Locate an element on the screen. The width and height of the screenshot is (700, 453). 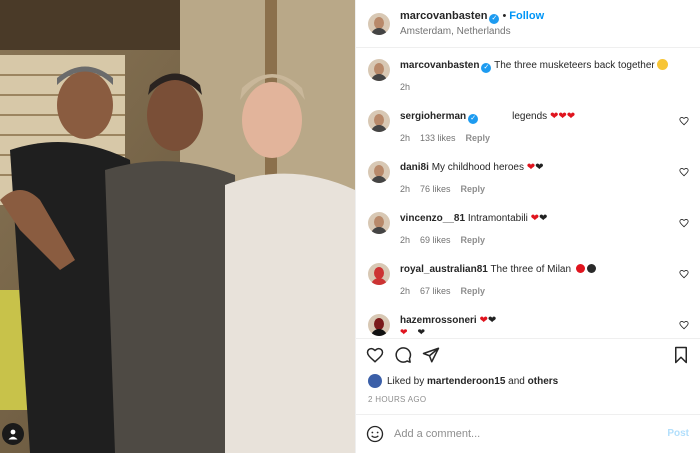
comment-icon is located at coordinates (403, 355).